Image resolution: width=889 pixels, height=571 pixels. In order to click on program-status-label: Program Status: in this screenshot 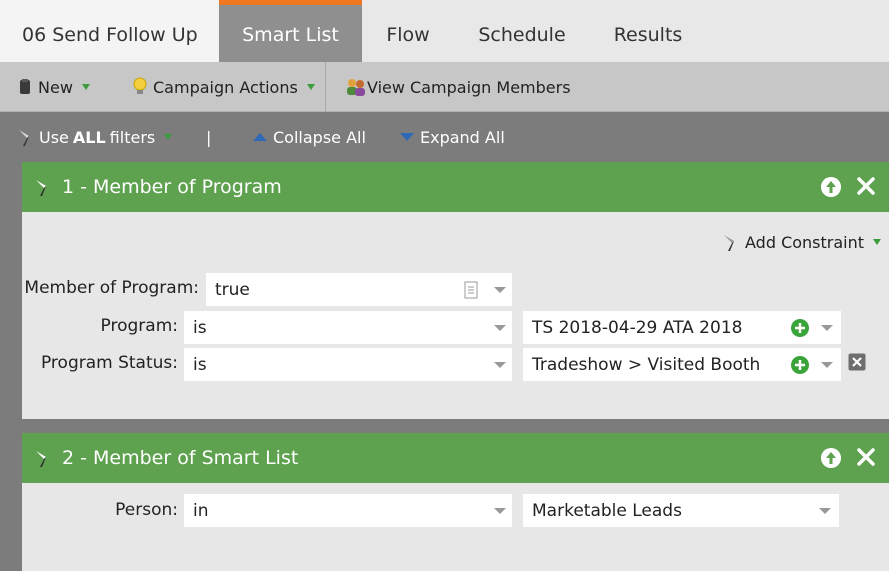, I will do `click(109, 363)`.